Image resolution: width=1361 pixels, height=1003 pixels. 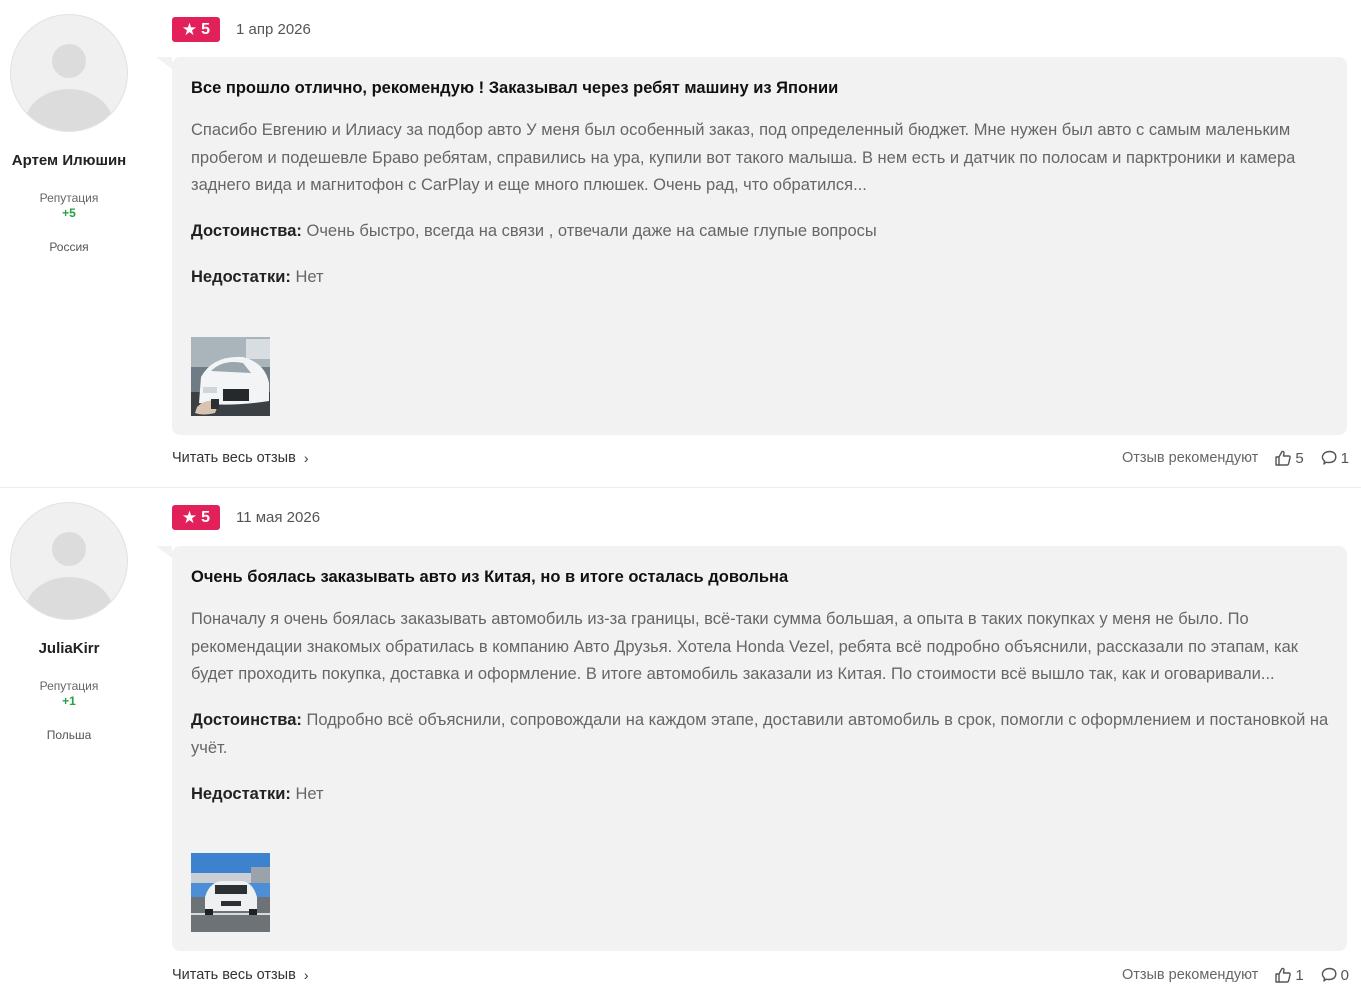 I want to click on review-meta: ★ 5 1 апр 2026, so click(x=241, y=29).